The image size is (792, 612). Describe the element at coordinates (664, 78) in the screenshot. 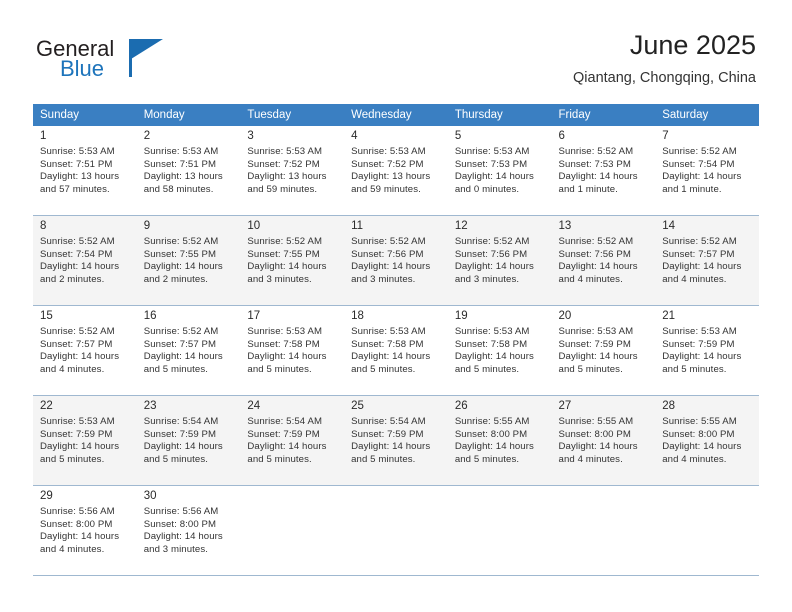

I see `location-subtitle: Qiantang, Chongqing, China` at that location.